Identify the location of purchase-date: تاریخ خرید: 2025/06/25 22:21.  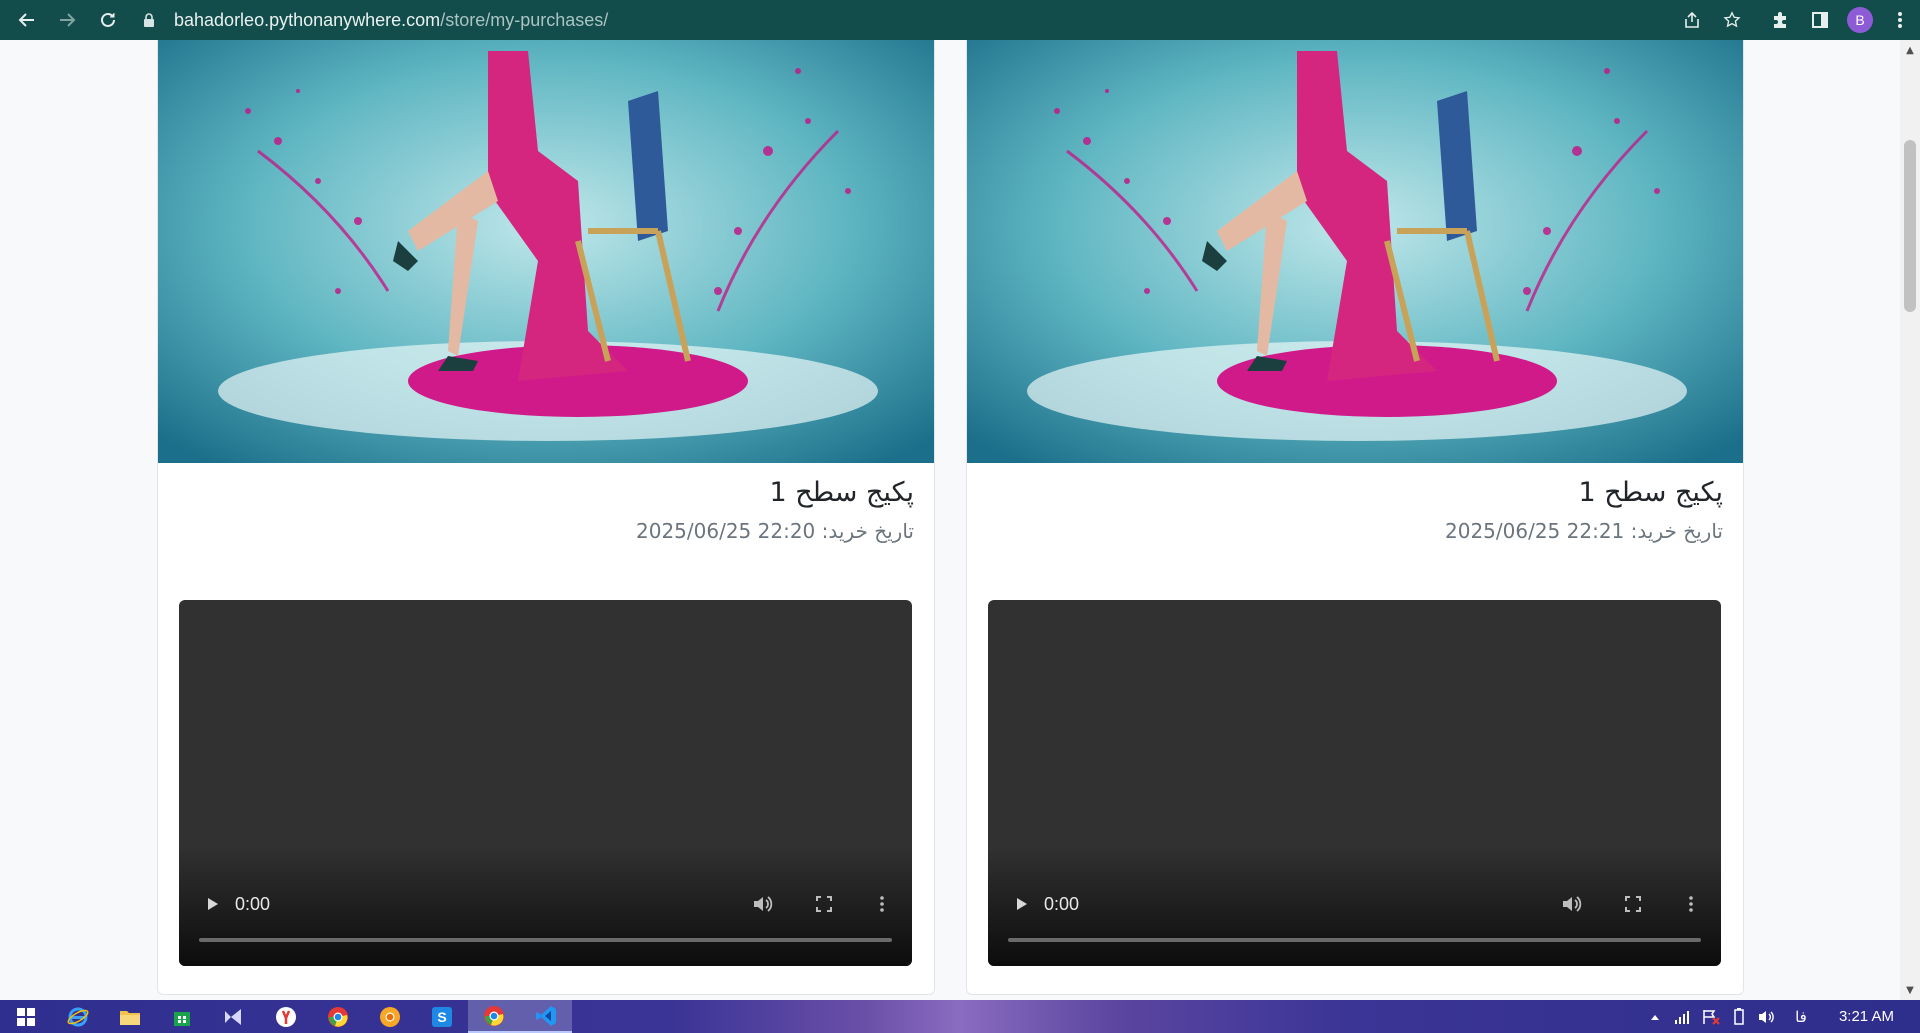
(1584, 531).